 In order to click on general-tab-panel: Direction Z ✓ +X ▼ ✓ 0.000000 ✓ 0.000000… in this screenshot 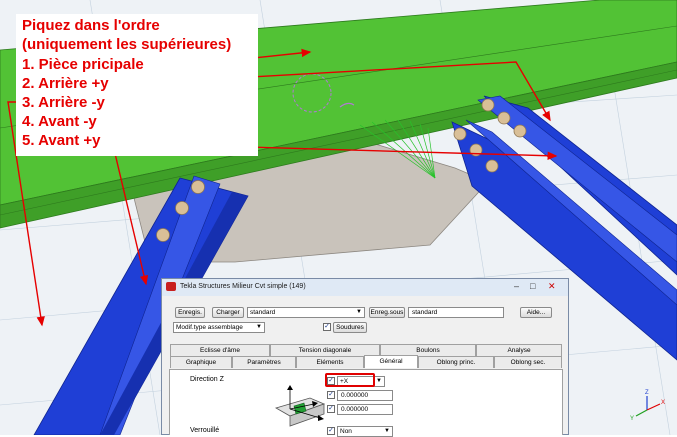, I will do `click(366, 403)`.